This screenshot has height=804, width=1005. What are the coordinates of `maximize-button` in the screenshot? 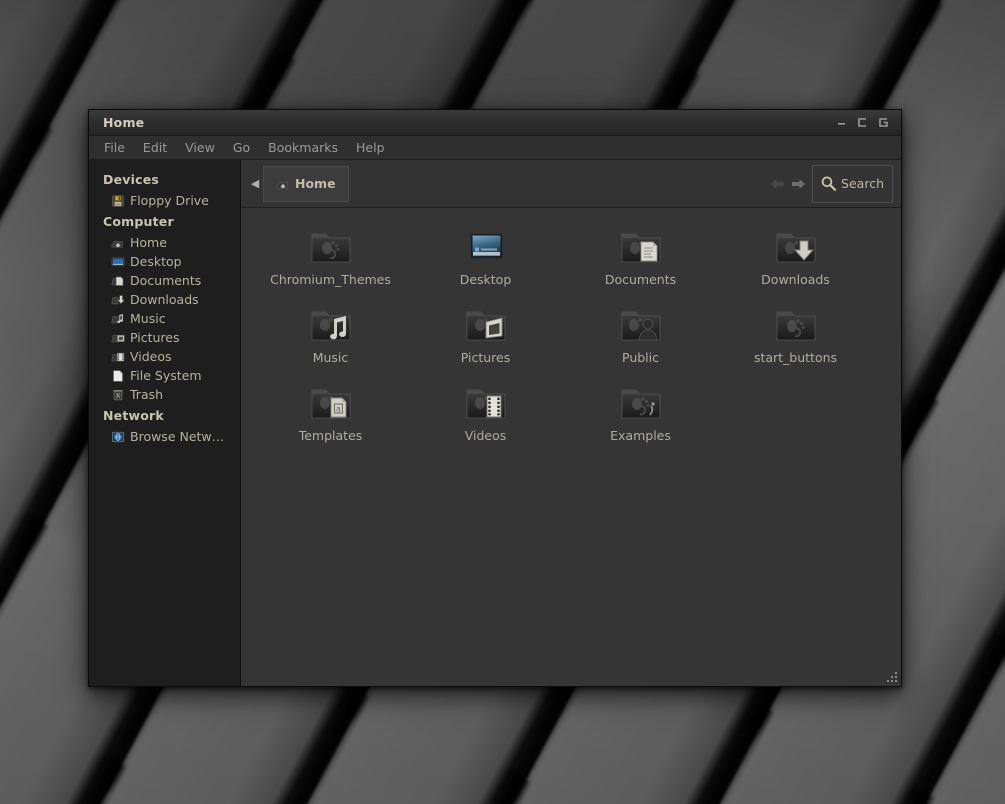 It's located at (862, 122).